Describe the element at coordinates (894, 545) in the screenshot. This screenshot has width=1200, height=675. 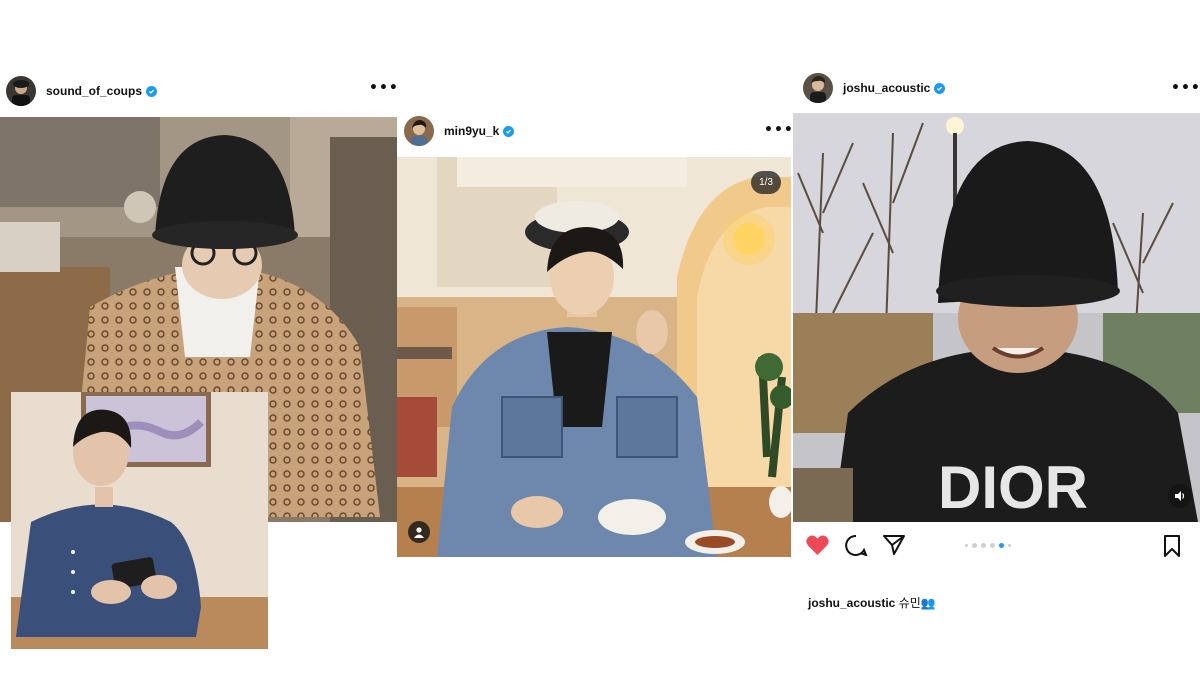
I see `share-icon` at that location.